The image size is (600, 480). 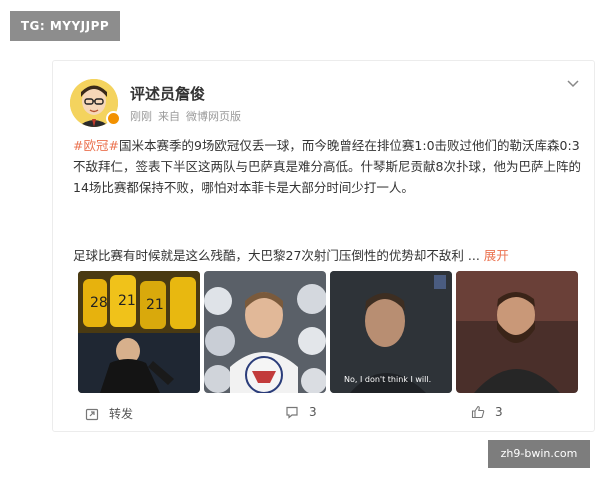 What do you see at coordinates (539, 454) in the screenshot?
I see `watermark: zh9-bwin.com` at bounding box center [539, 454].